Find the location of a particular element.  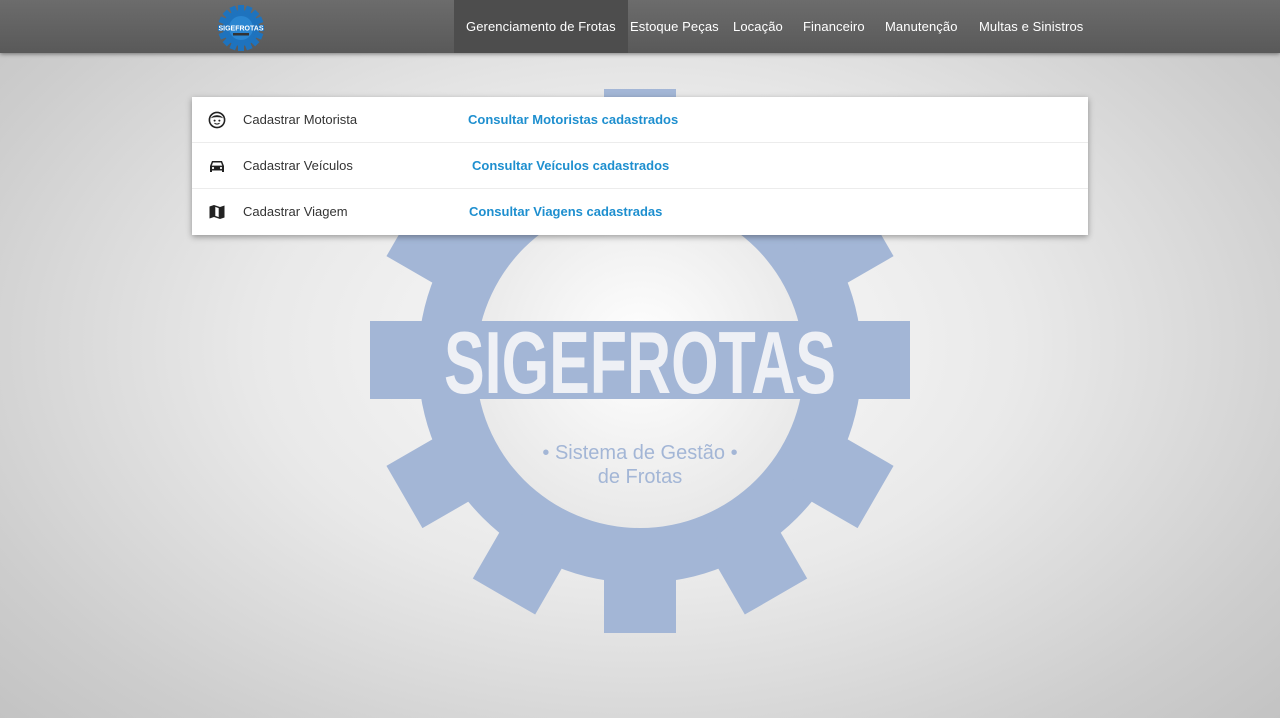

consultar-veiculos-link: Consultar Veículos cadastrados is located at coordinates (570, 165).